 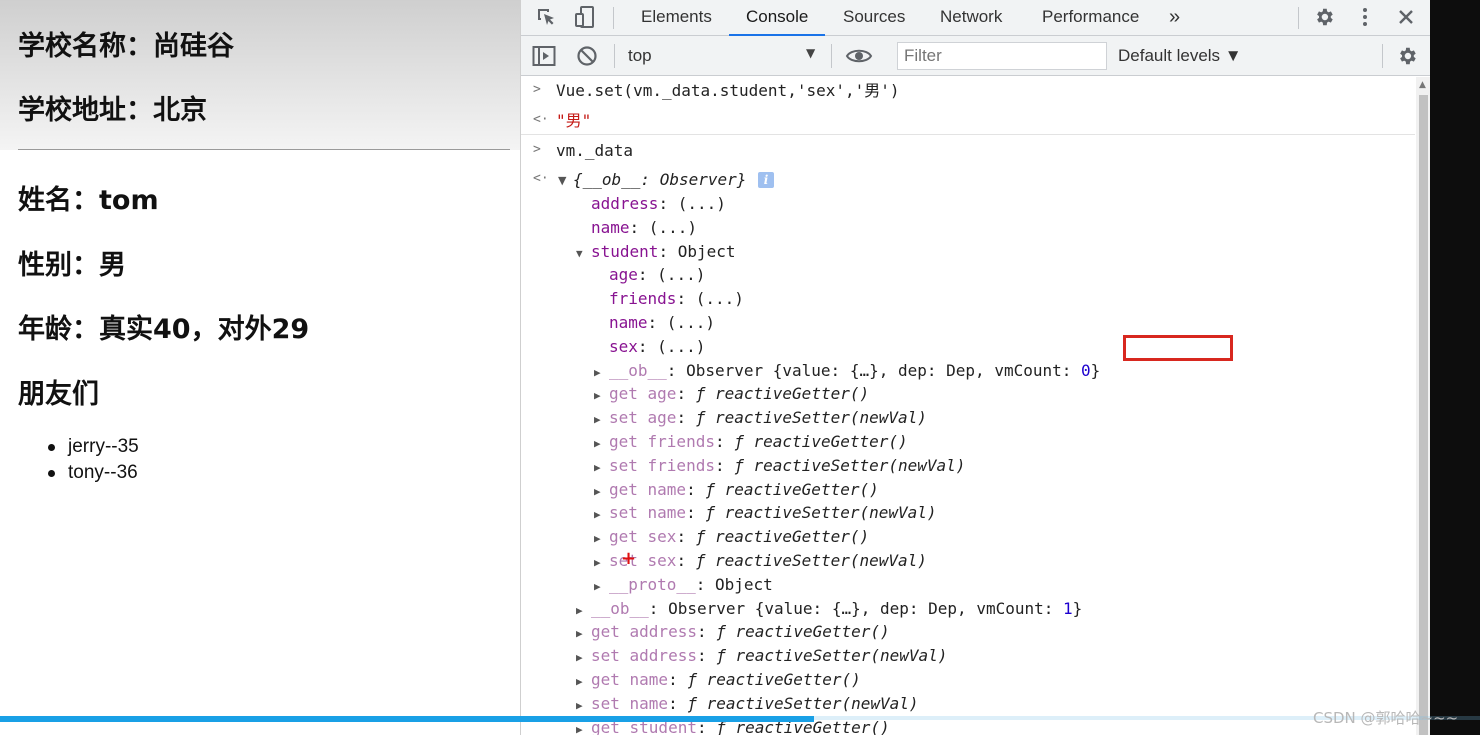 I want to click on property-value: }, so click(x=1077, y=608).